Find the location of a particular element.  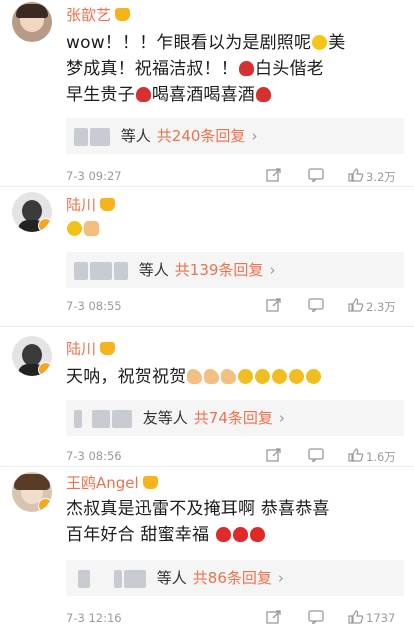

replies-box: 等人 共86条回复 › is located at coordinates (235, 578).